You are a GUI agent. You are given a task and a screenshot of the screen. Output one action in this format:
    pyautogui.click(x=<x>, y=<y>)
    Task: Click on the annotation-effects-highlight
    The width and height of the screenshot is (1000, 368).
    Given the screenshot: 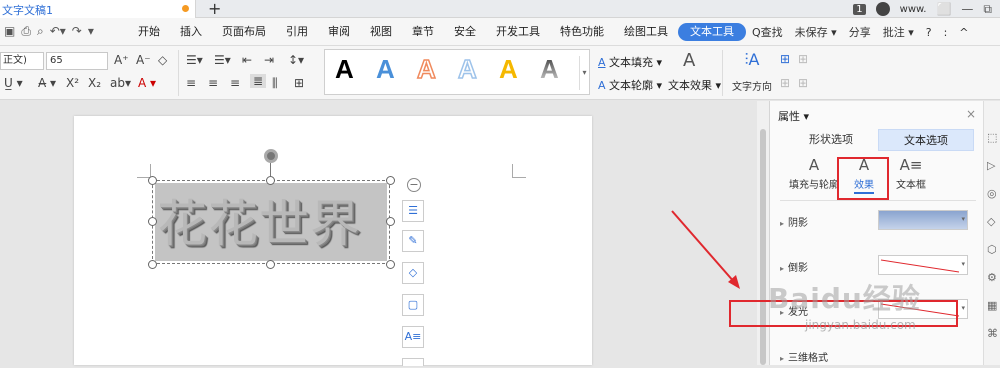 What is the action you would take?
    pyautogui.click(x=863, y=178)
    